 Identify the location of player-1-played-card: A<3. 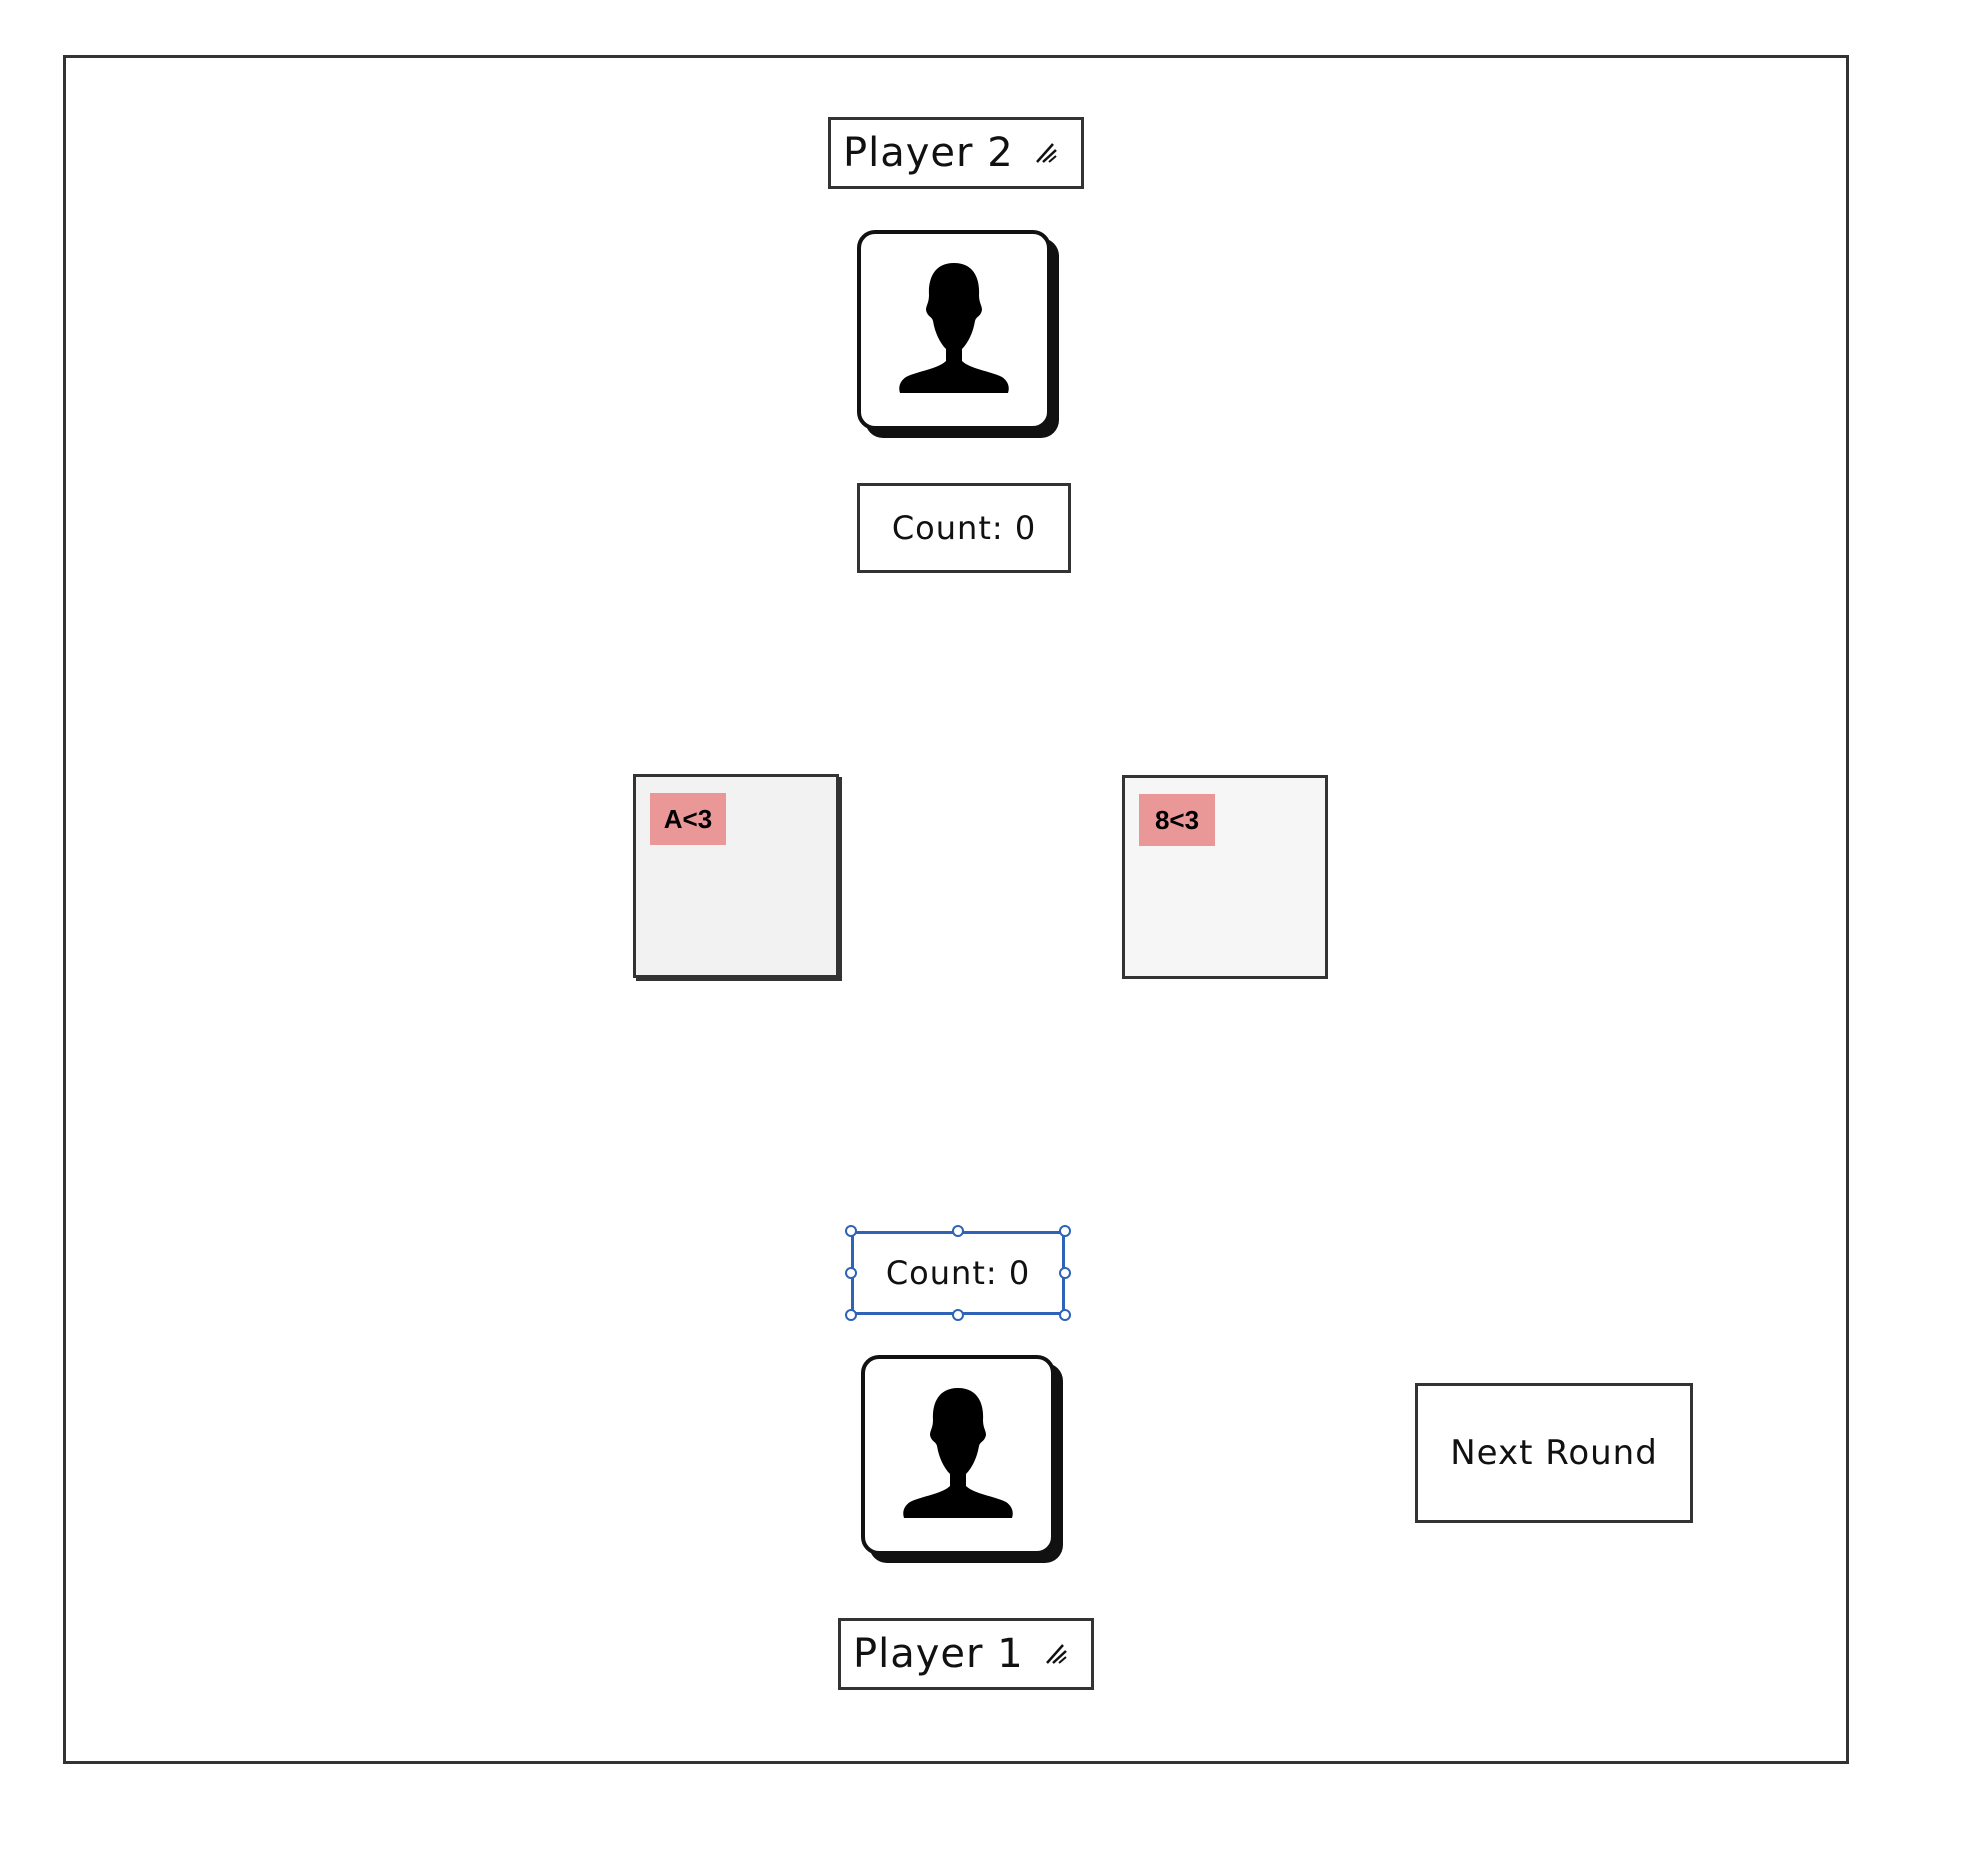
(736, 876).